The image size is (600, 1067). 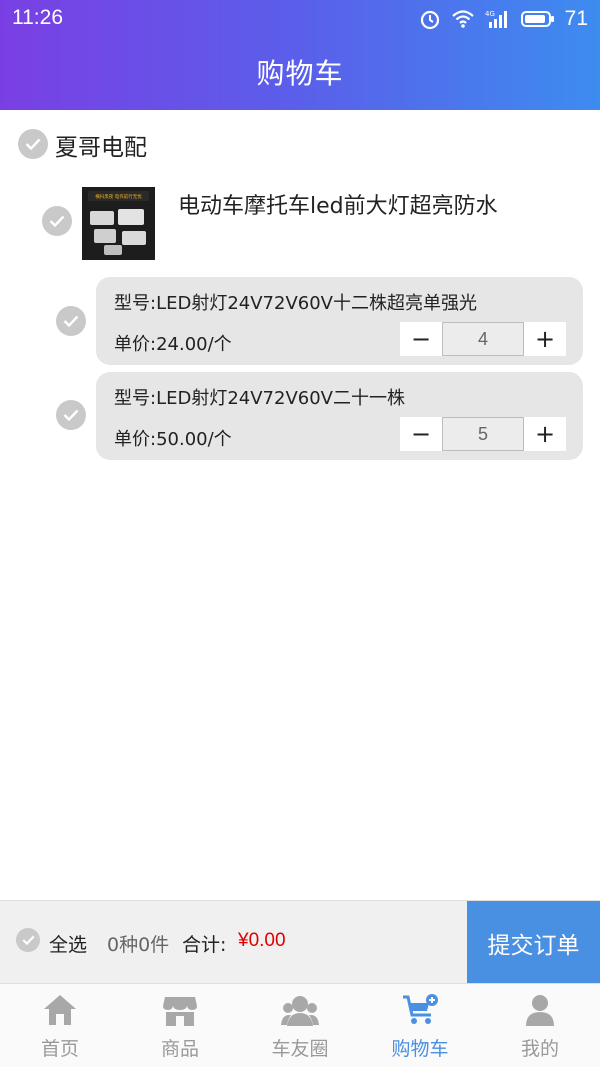 What do you see at coordinates (295, 303) in the screenshot?
I see `variant-model: 型号:LED射灯24V72V60V十二株超亮单强光` at bounding box center [295, 303].